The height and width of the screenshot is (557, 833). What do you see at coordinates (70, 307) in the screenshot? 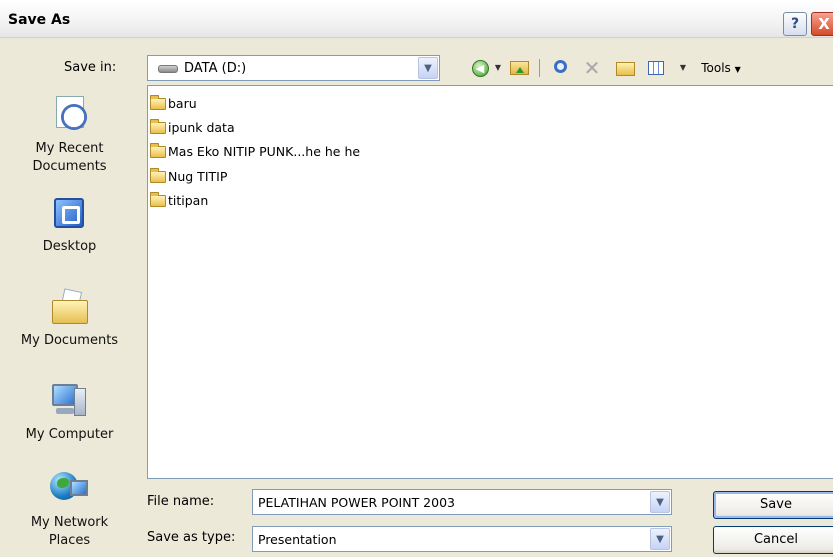
I see `my-documents-icon` at bounding box center [70, 307].